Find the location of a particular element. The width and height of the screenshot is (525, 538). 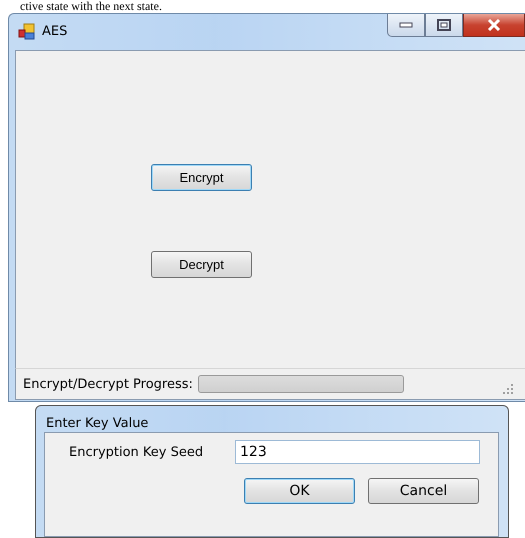

dialog-button: OK is located at coordinates (299, 491).